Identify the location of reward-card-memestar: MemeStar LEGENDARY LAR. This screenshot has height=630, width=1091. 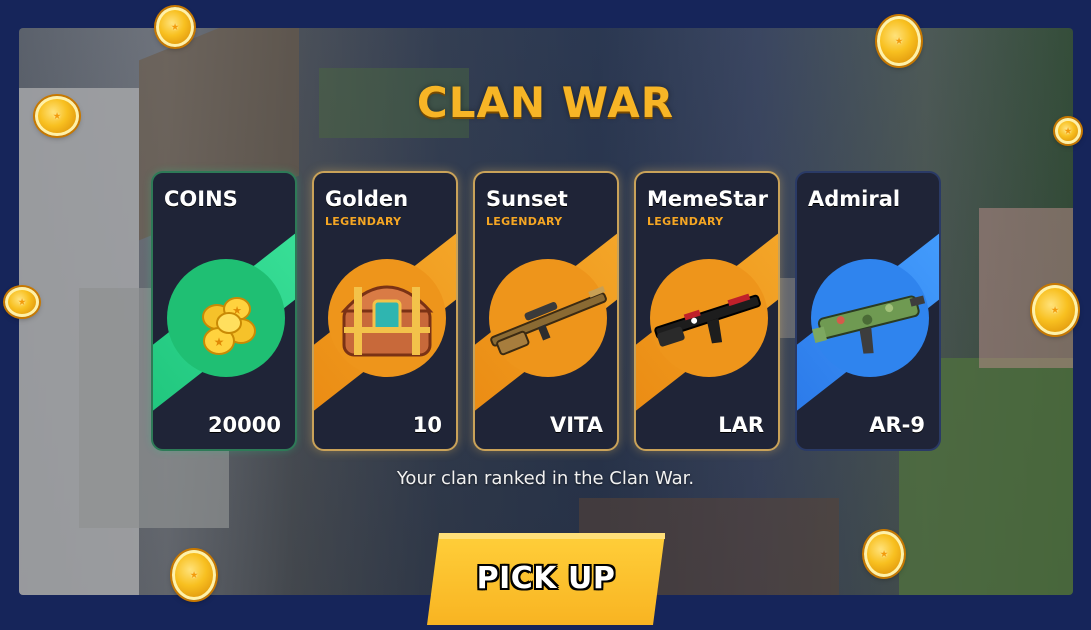
(707, 311).